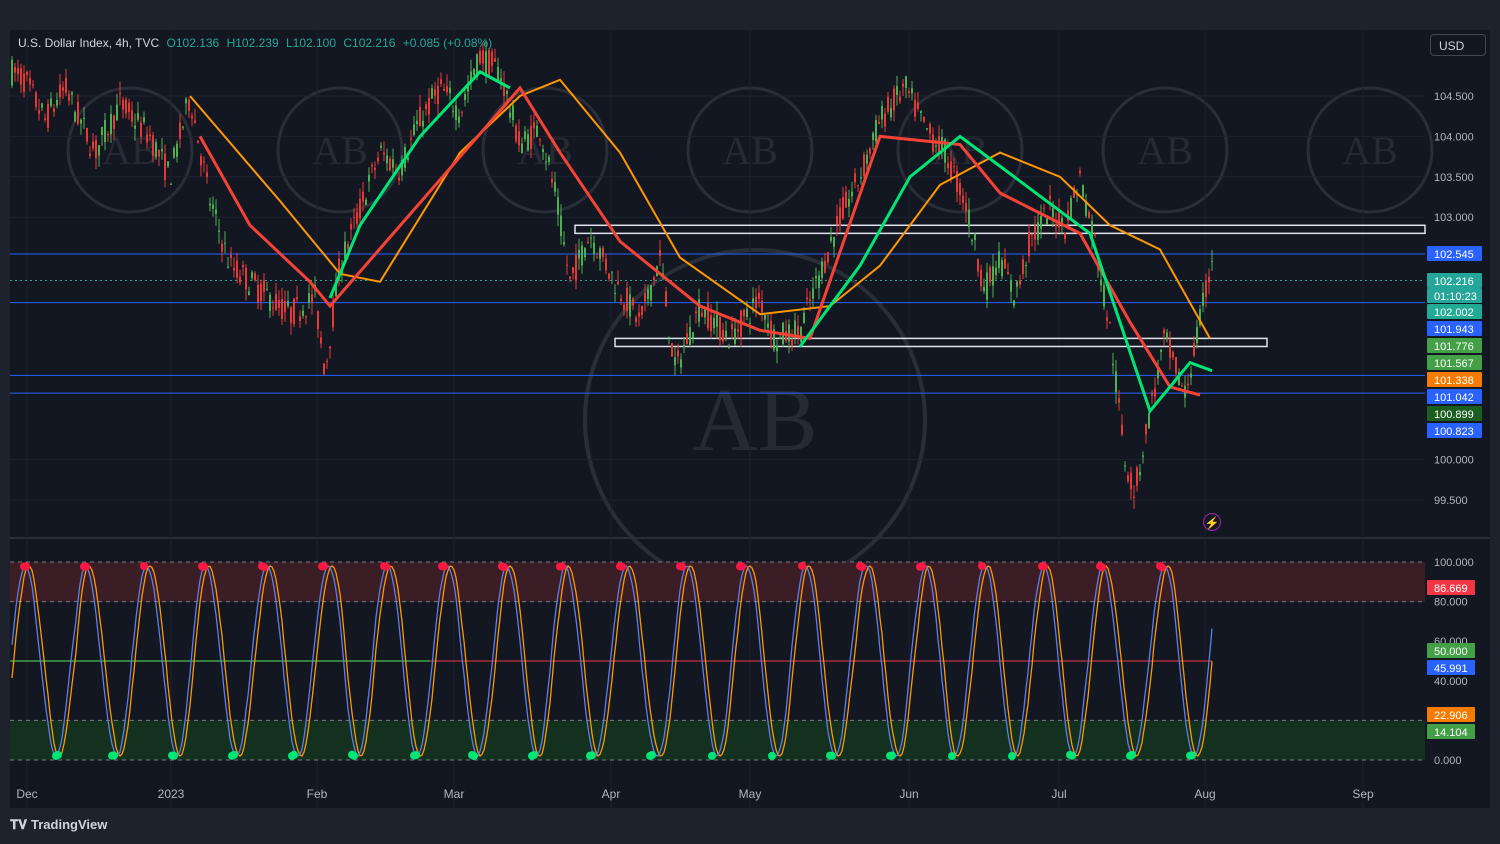 This screenshot has height=844, width=1500. I want to click on time-tick-label: Aug, so click(1204, 794).